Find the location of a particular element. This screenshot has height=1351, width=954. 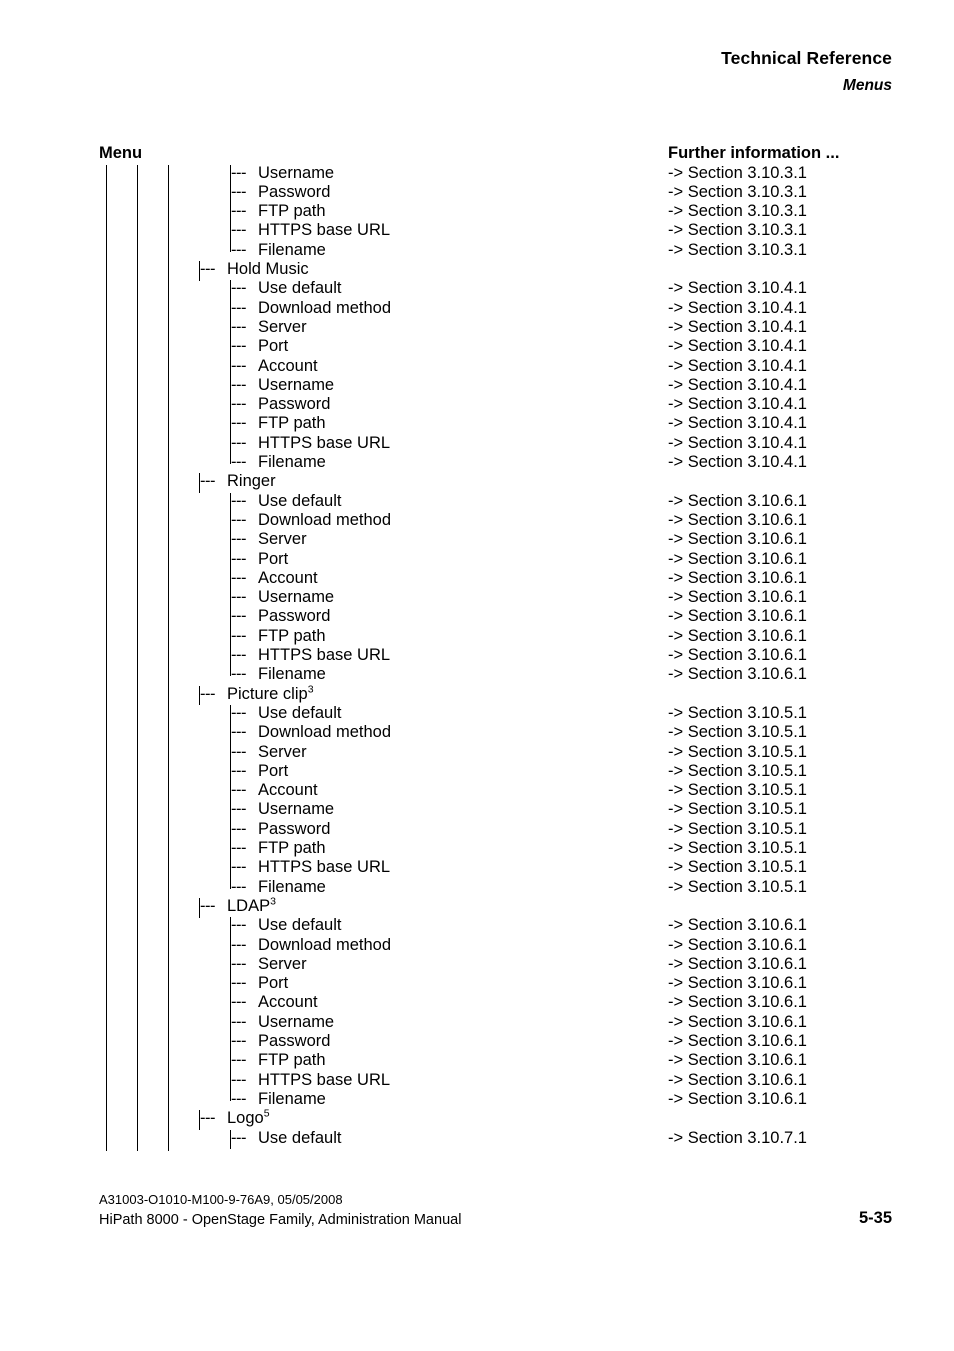

tree-node-label: Logo5 is located at coordinates (248, 1118).